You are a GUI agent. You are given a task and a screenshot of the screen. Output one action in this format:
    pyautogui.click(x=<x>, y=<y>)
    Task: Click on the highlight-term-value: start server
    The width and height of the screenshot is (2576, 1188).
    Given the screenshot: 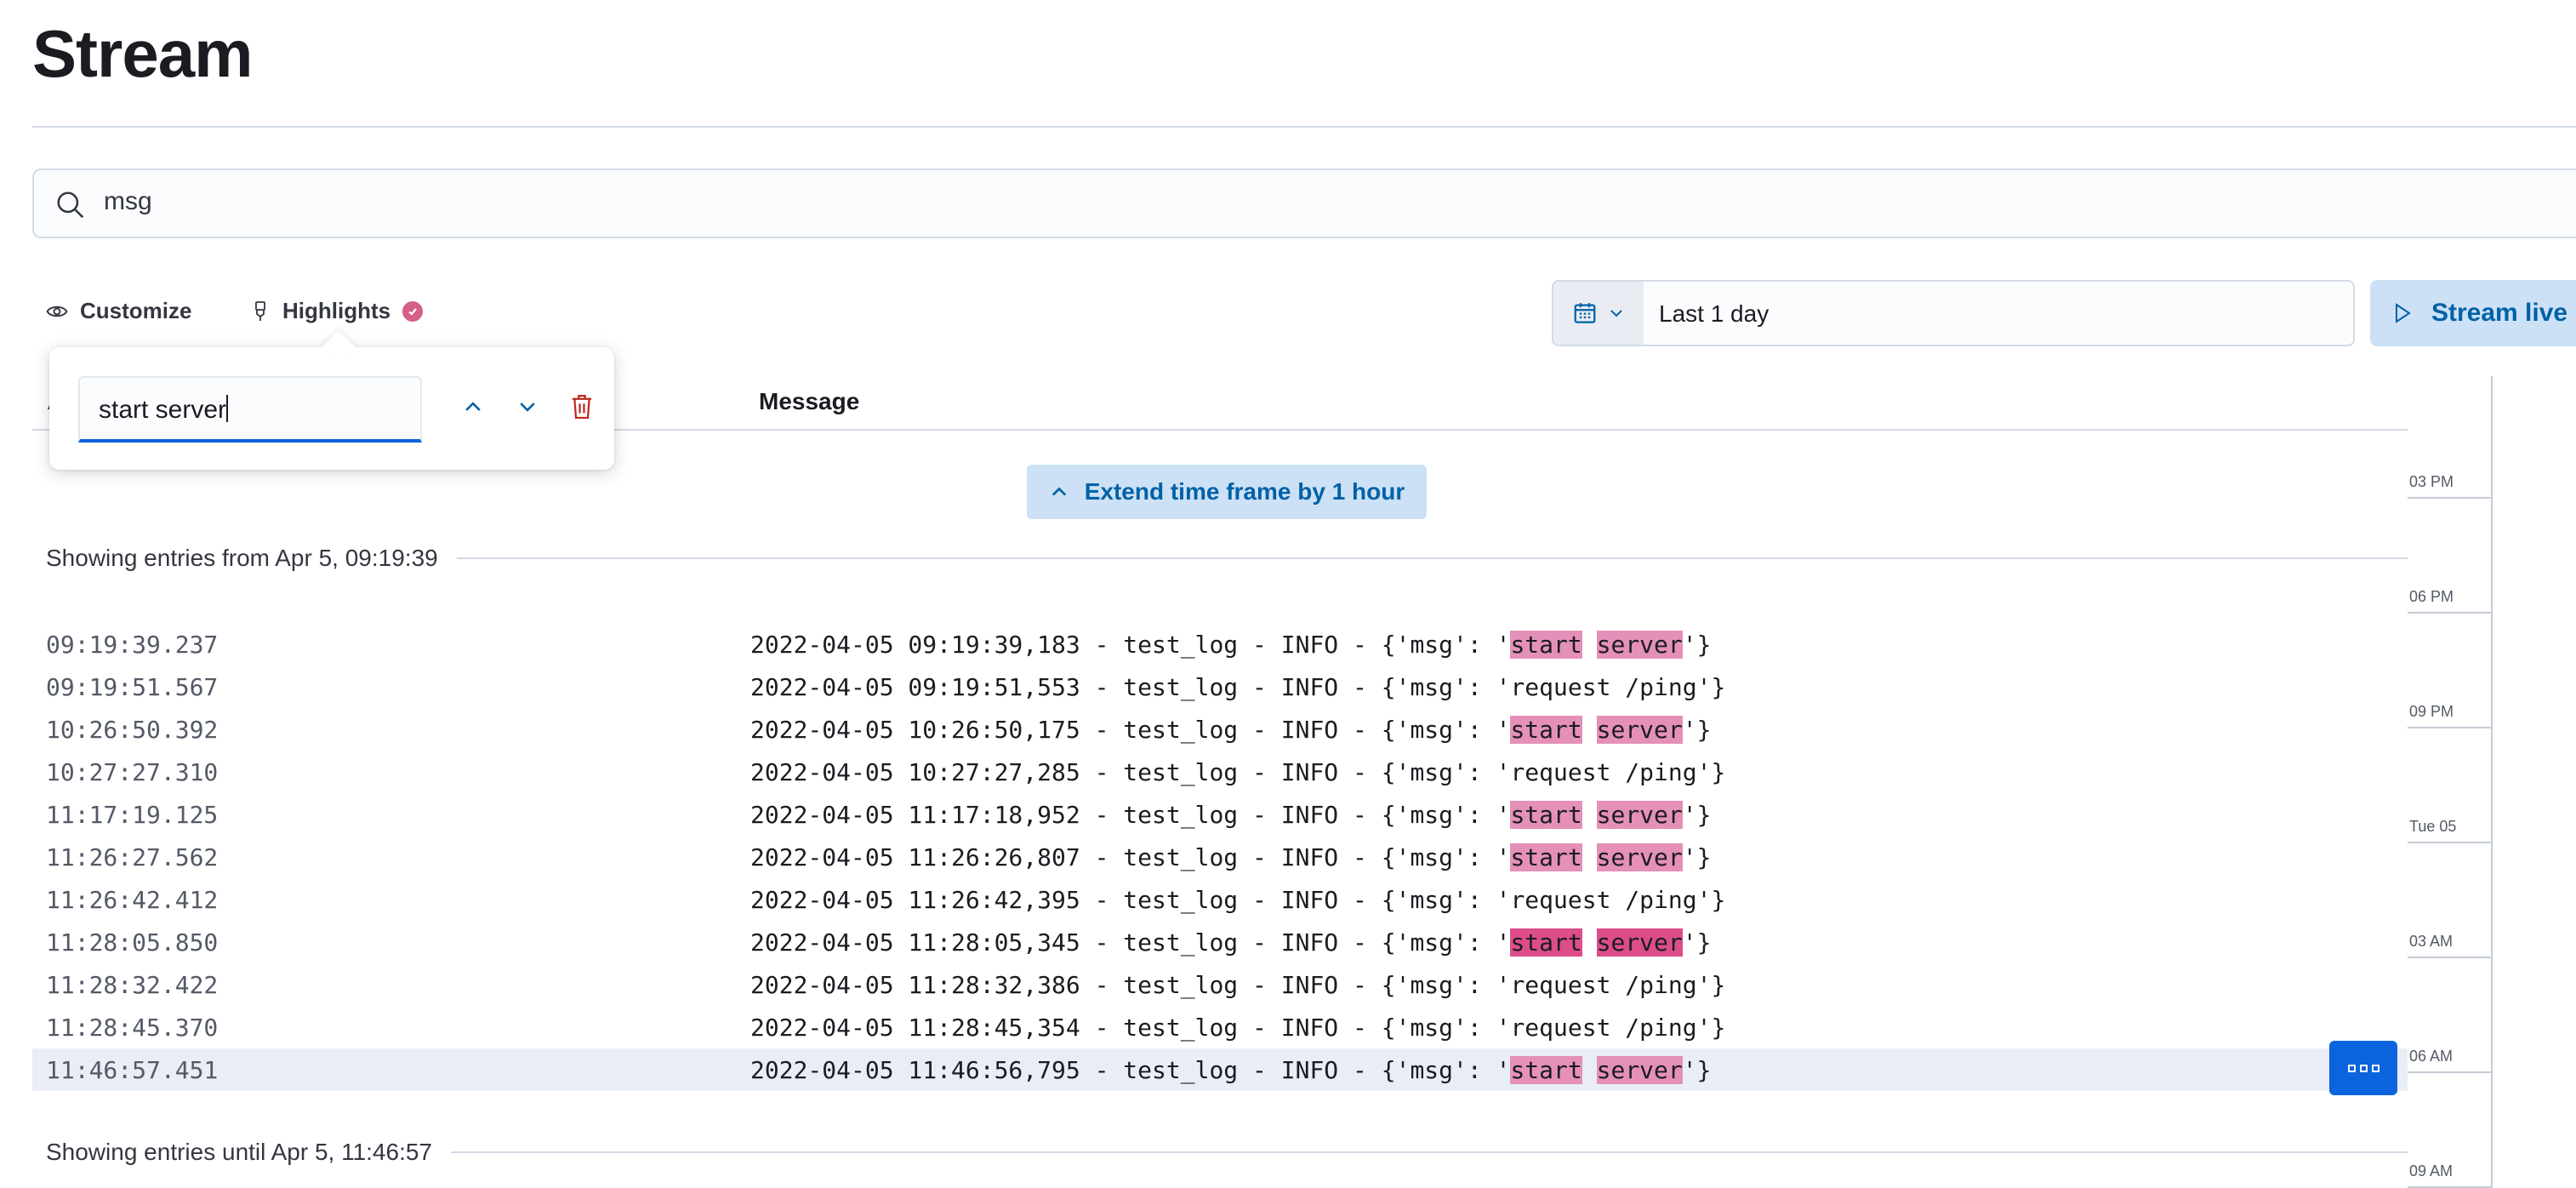 What is the action you would take?
    pyautogui.click(x=163, y=410)
    